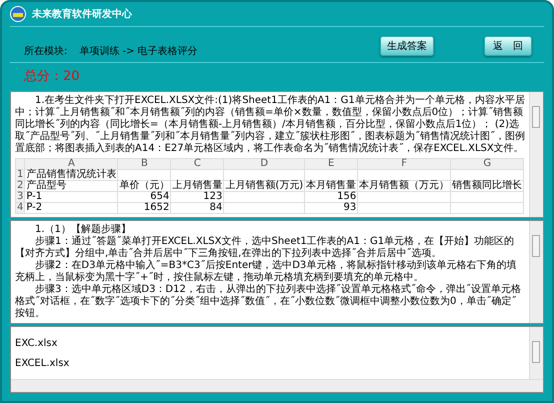  Describe the element at coordinates (270, 364) in the screenshot. I see `file-item: EXCEL.xlsx` at that location.